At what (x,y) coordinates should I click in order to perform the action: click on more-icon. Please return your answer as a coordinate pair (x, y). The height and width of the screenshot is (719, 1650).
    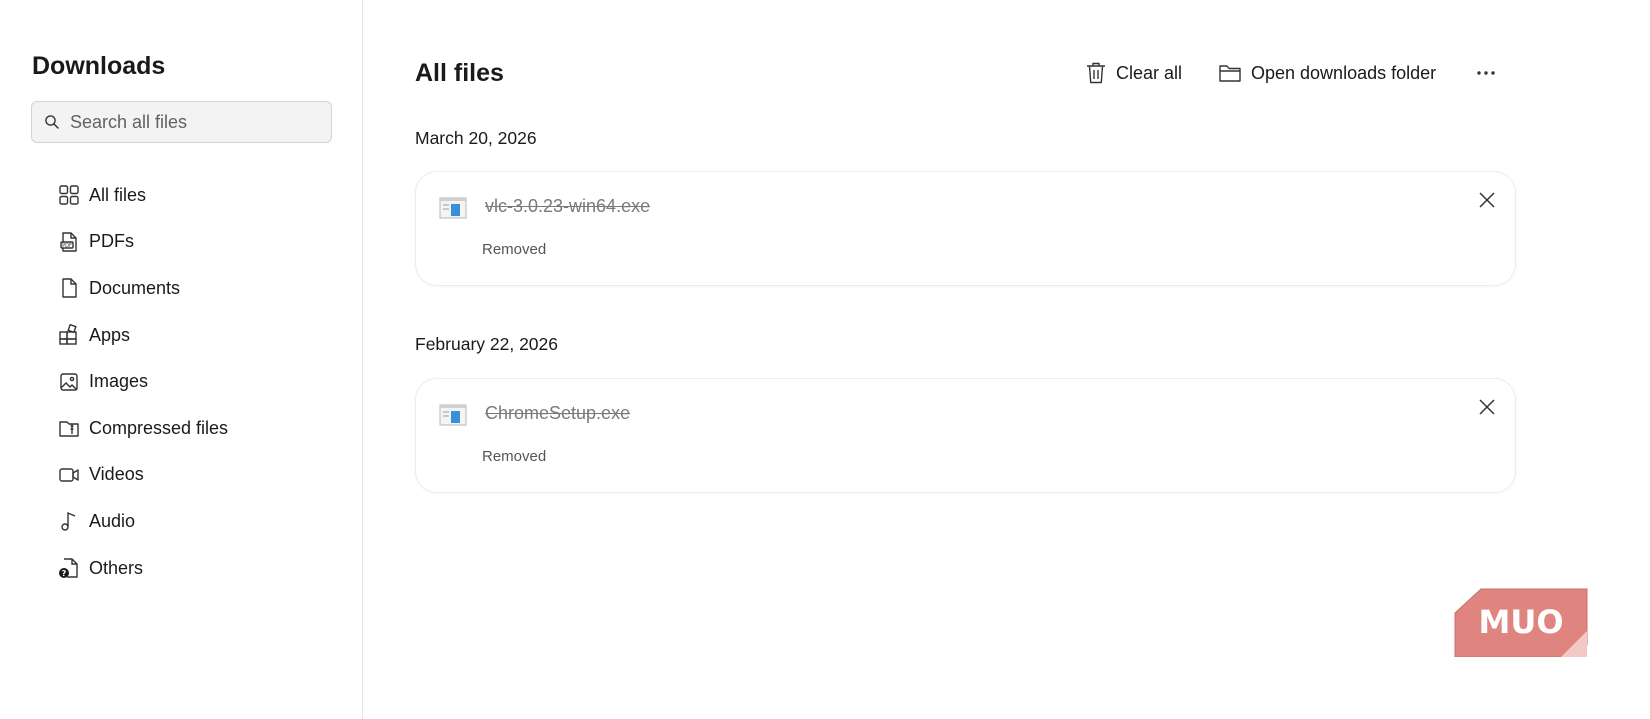
    Looking at the image, I should click on (1486, 73).